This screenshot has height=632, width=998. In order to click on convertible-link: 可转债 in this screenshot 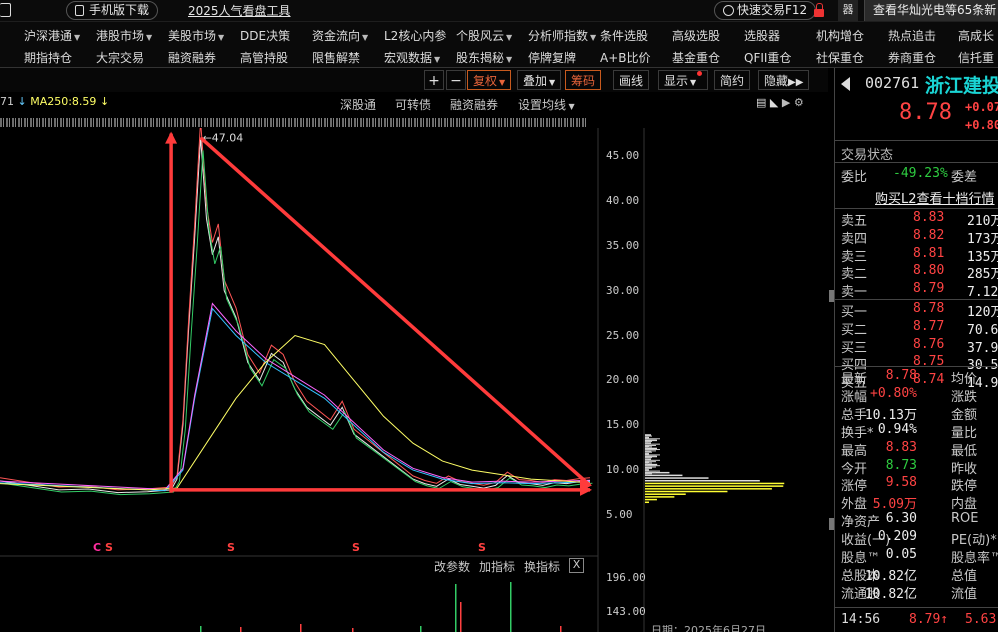, I will do `click(413, 104)`.